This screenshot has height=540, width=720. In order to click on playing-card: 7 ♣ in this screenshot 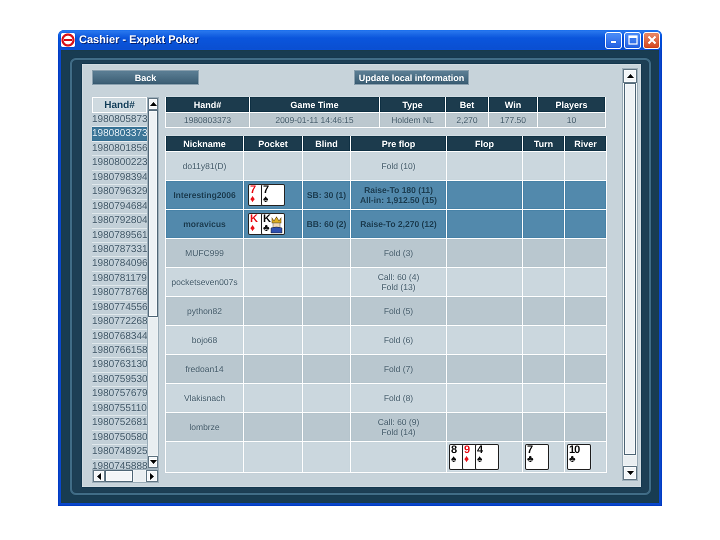, I will do `click(537, 457)`.